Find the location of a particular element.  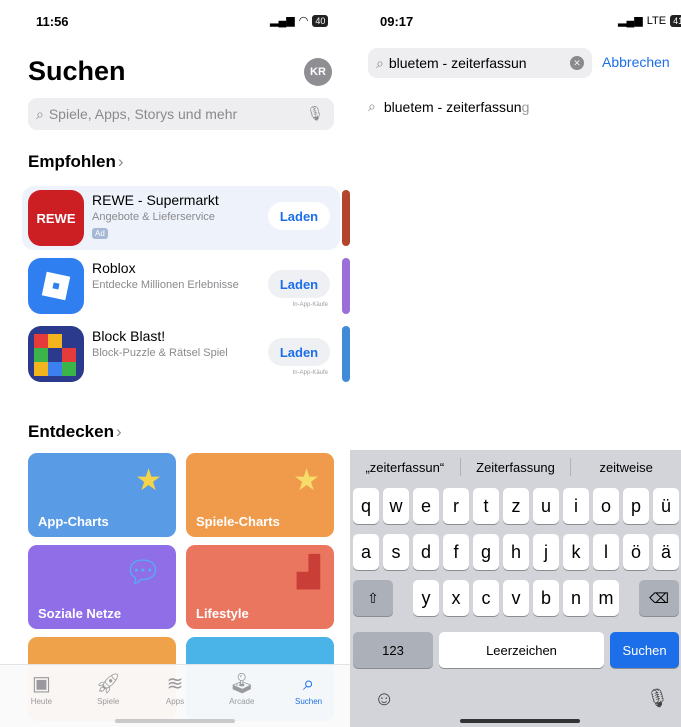

key-m: m is located at coordinates (606, 598).